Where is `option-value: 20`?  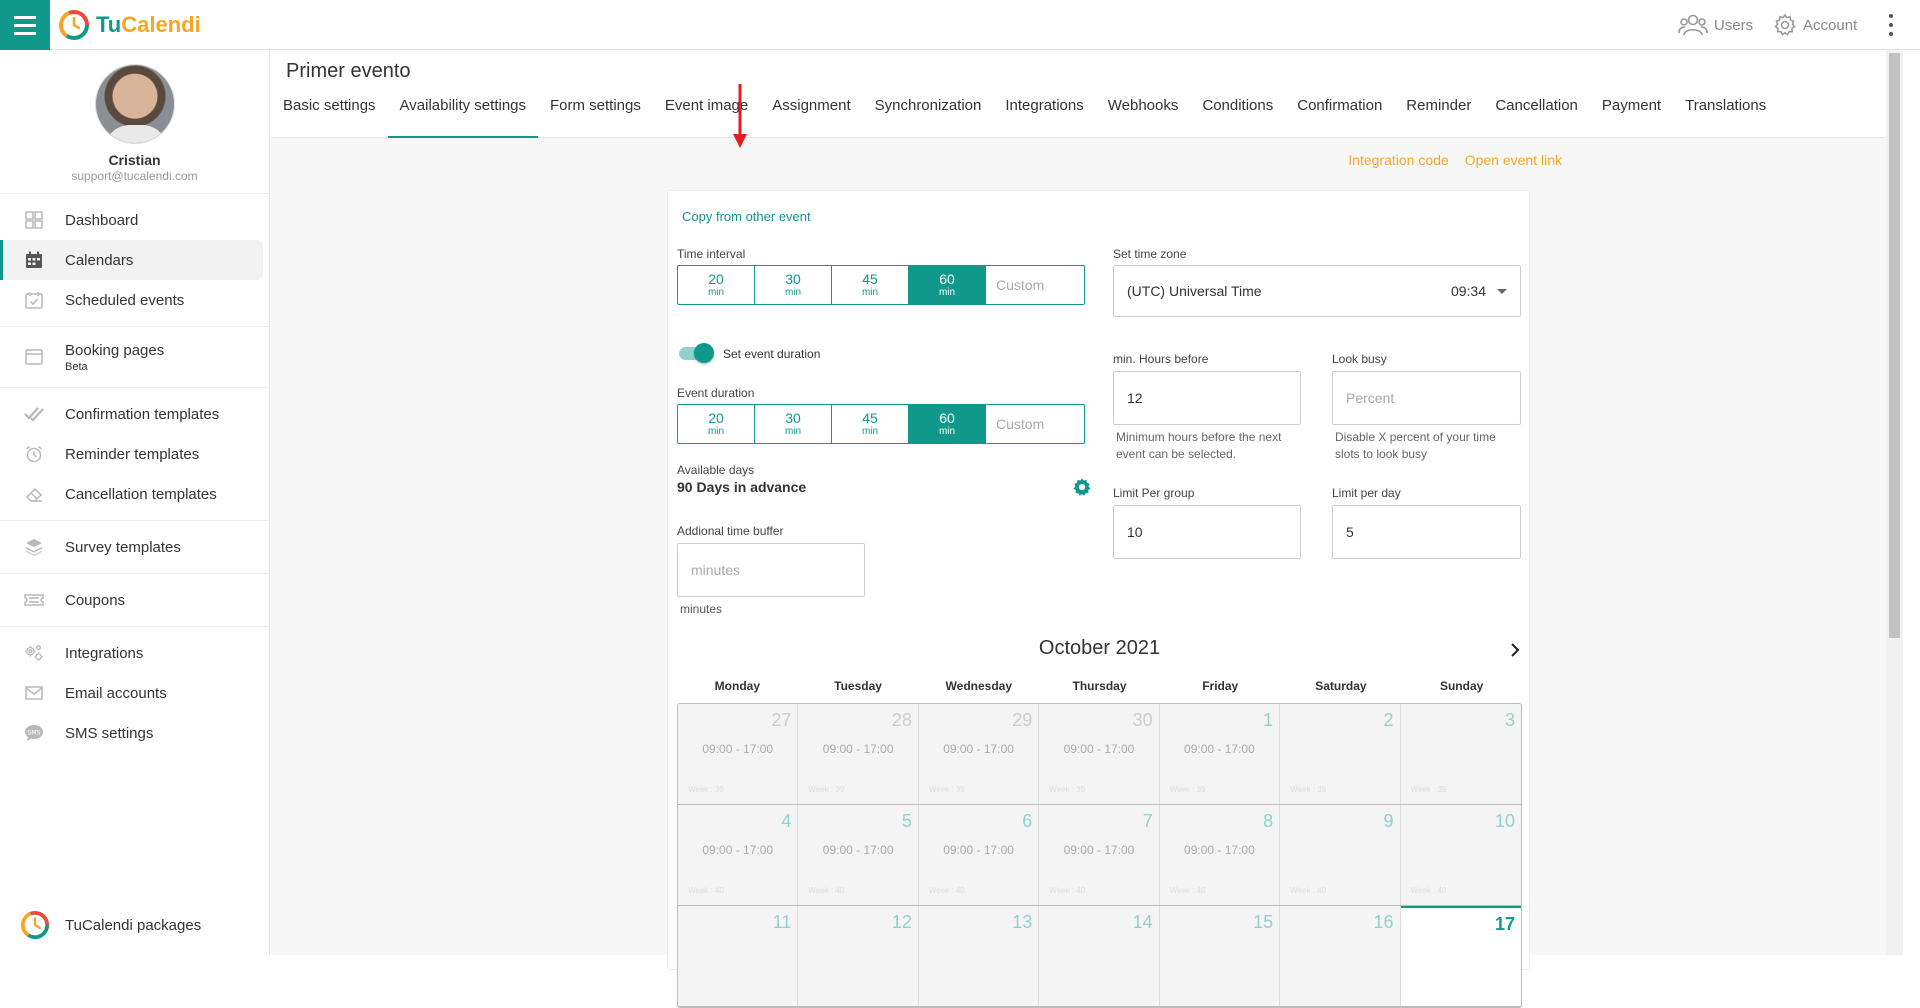
option-value: 20 is located at coordinates (716, 417).